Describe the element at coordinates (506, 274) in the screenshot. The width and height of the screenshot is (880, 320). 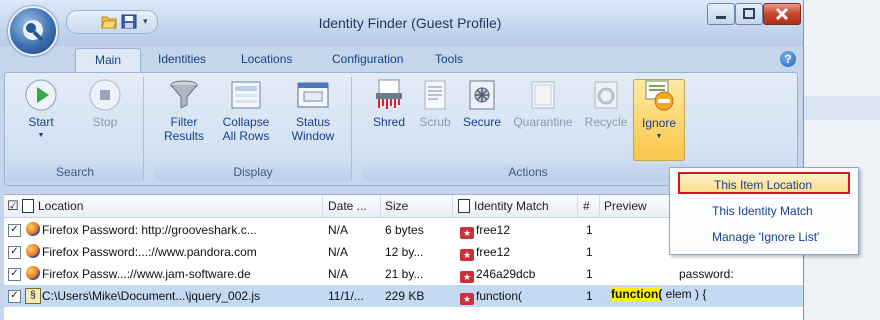
I see `row-identity-match: 246a29dcb` at that location.